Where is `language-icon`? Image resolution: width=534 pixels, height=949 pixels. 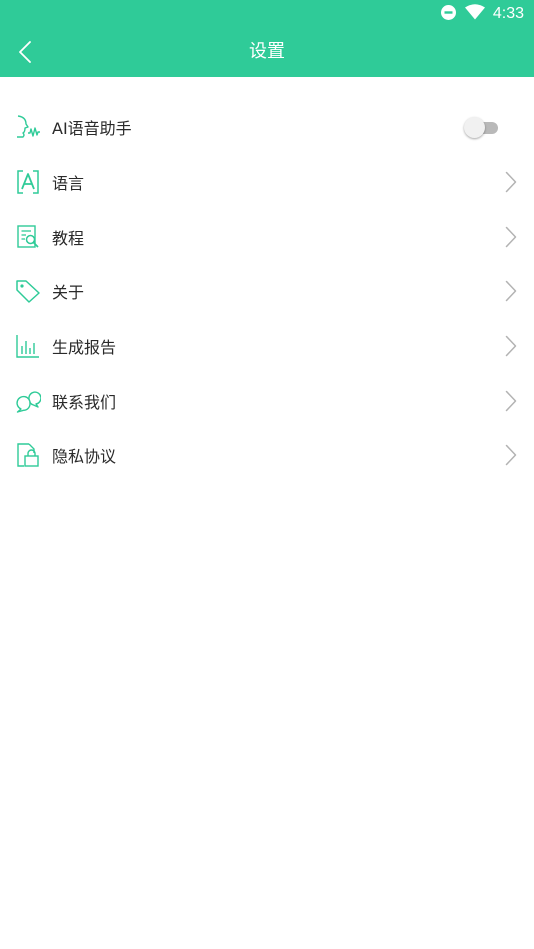 language-icon is located at coordinates (28, 182).